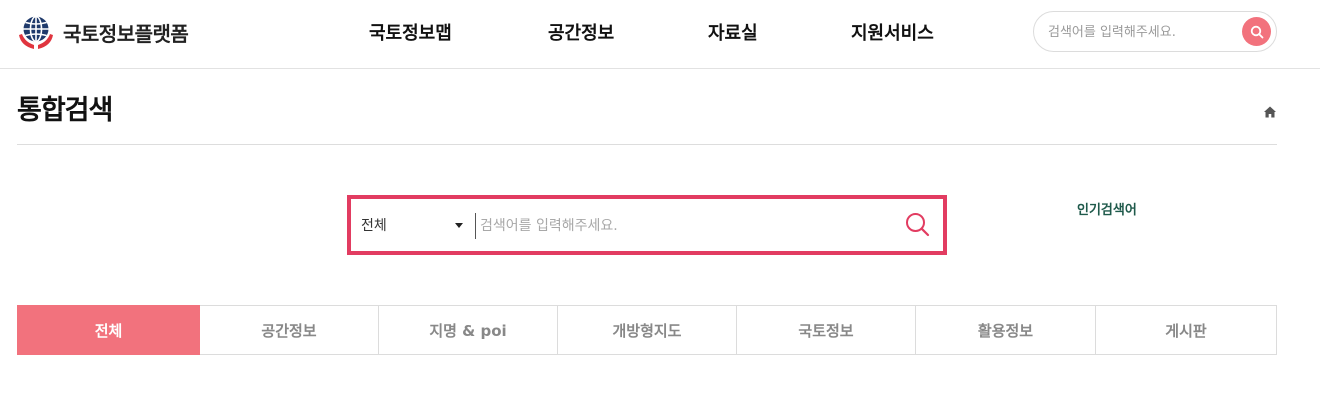 The height and width of the screenshot is (405, 1320). I want to click on header-search-button, so click(1256, 31).